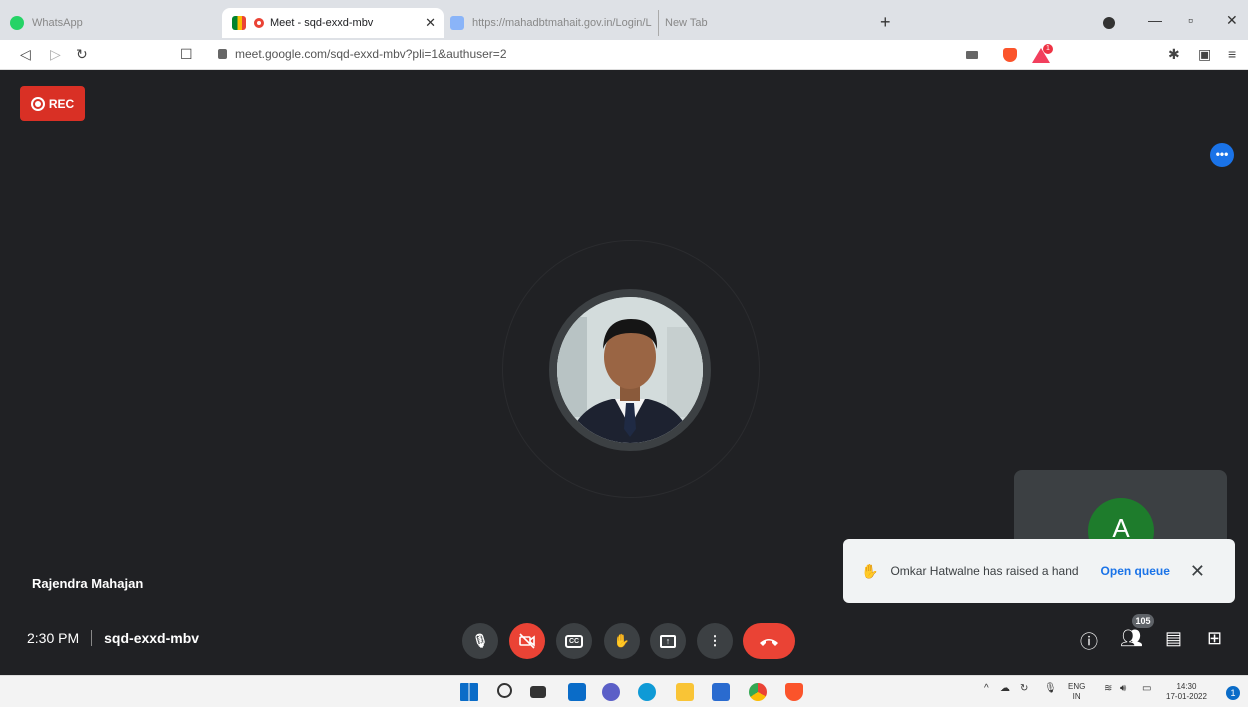 This screenshot has width=1248, height=707. What do you see at coordinates (110, 23) in the screenshot?
I see `tab-whatsapp: WhatsApp` at bounding box center [110, 23].